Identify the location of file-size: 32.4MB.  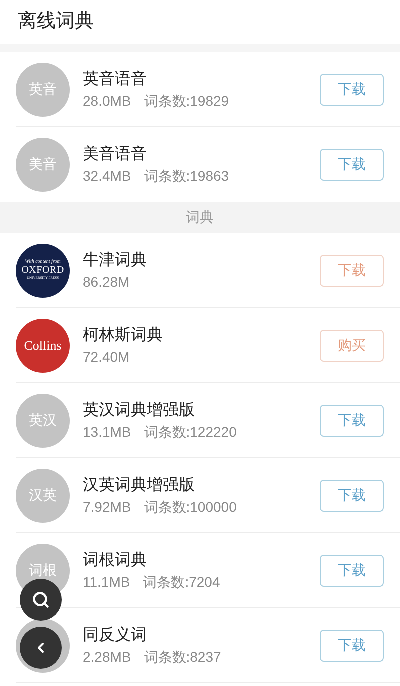
(107, 176).